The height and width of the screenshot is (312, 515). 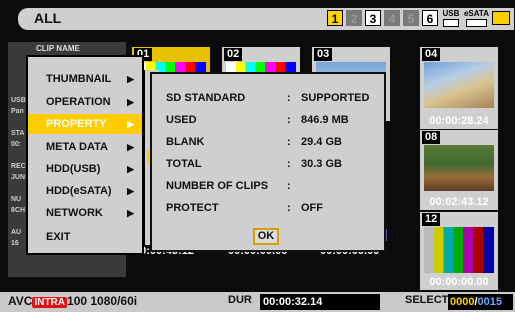 I want to click on menu-item-operation: OPERATION ▶, so click(x=85, y=102).